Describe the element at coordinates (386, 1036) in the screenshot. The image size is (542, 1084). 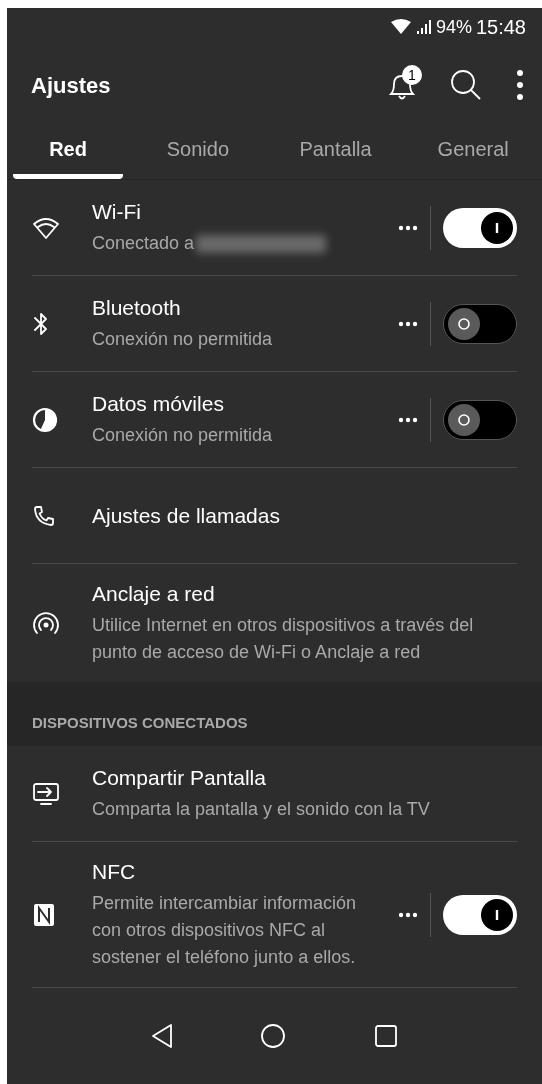
I see `recent-apps-icon` at that location.